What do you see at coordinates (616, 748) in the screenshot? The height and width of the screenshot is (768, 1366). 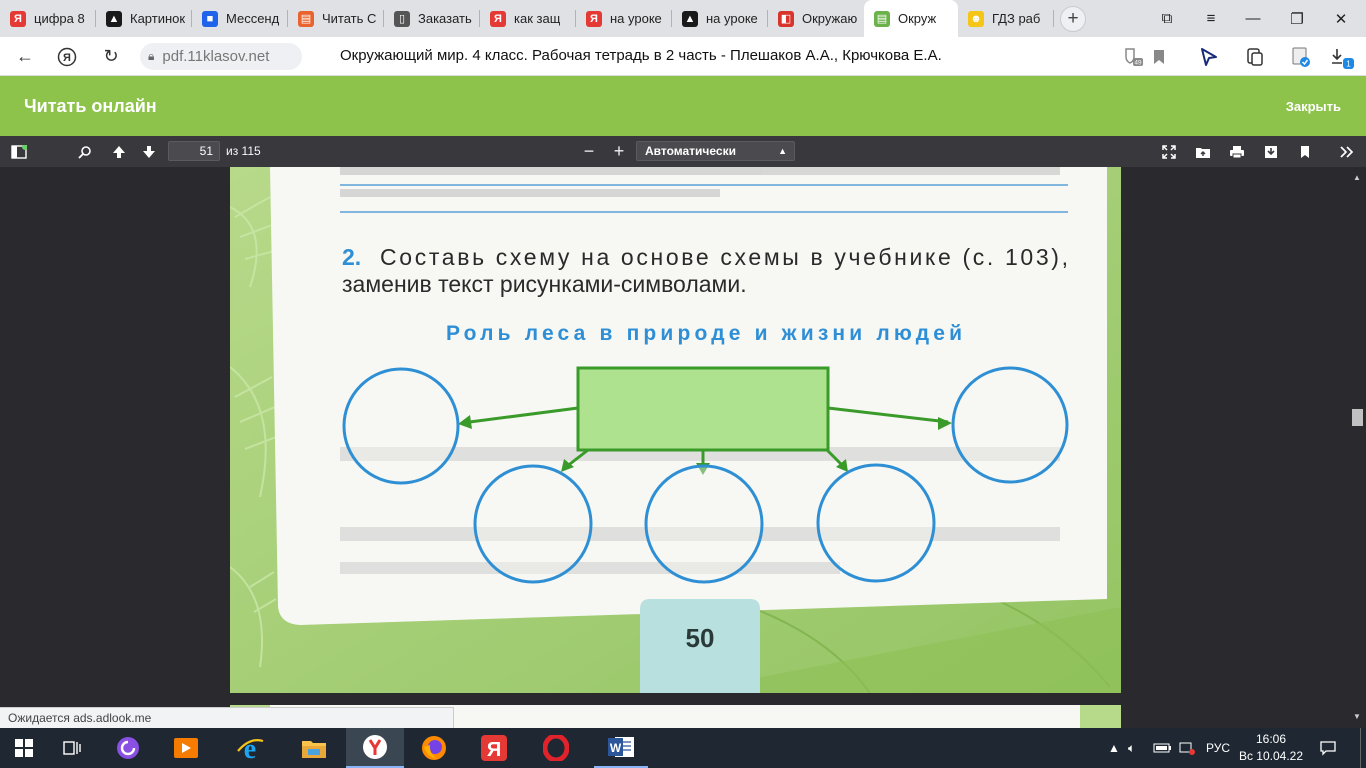 I see `svg-text: W` at bounding box center [616, 748].